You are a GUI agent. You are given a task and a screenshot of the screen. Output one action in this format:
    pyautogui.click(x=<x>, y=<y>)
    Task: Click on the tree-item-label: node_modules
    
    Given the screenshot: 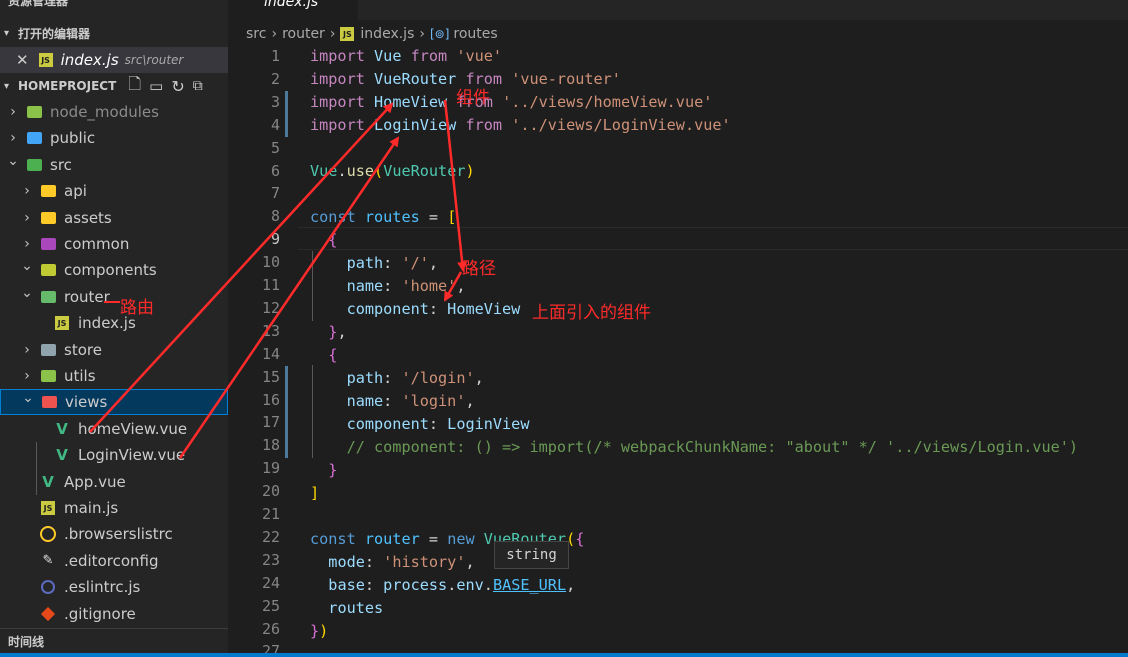 What is the action you would take?
    pyautogui.click(x=104, y=112)
    